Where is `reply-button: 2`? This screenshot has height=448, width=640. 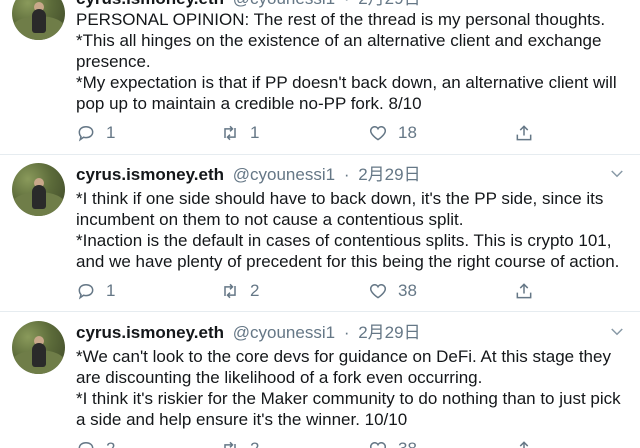
reply-button: 2 is located at coordinates (95, 442).